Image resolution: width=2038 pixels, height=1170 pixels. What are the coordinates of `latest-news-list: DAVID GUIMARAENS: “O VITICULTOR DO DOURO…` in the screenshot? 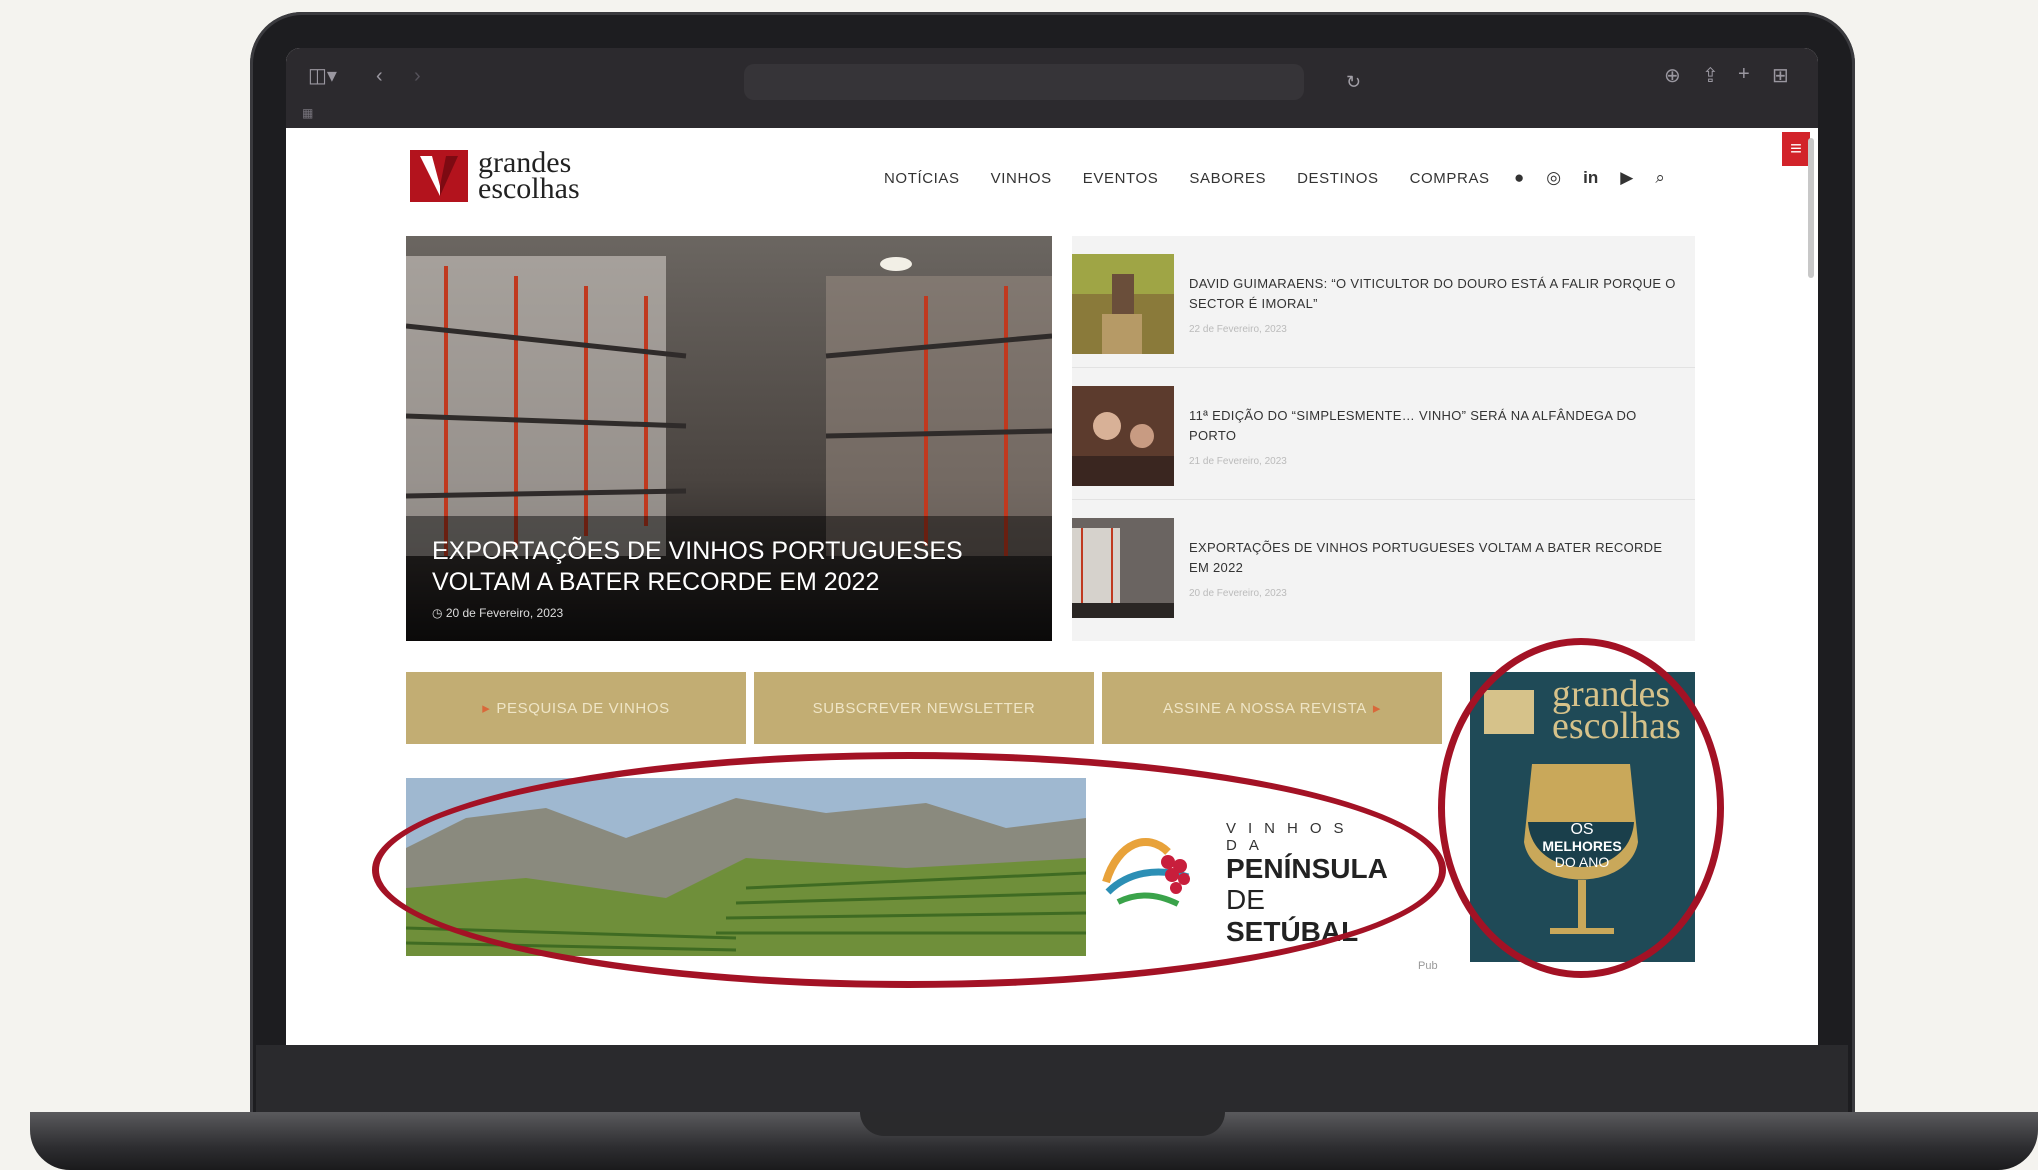 It's located at (1383, 438).